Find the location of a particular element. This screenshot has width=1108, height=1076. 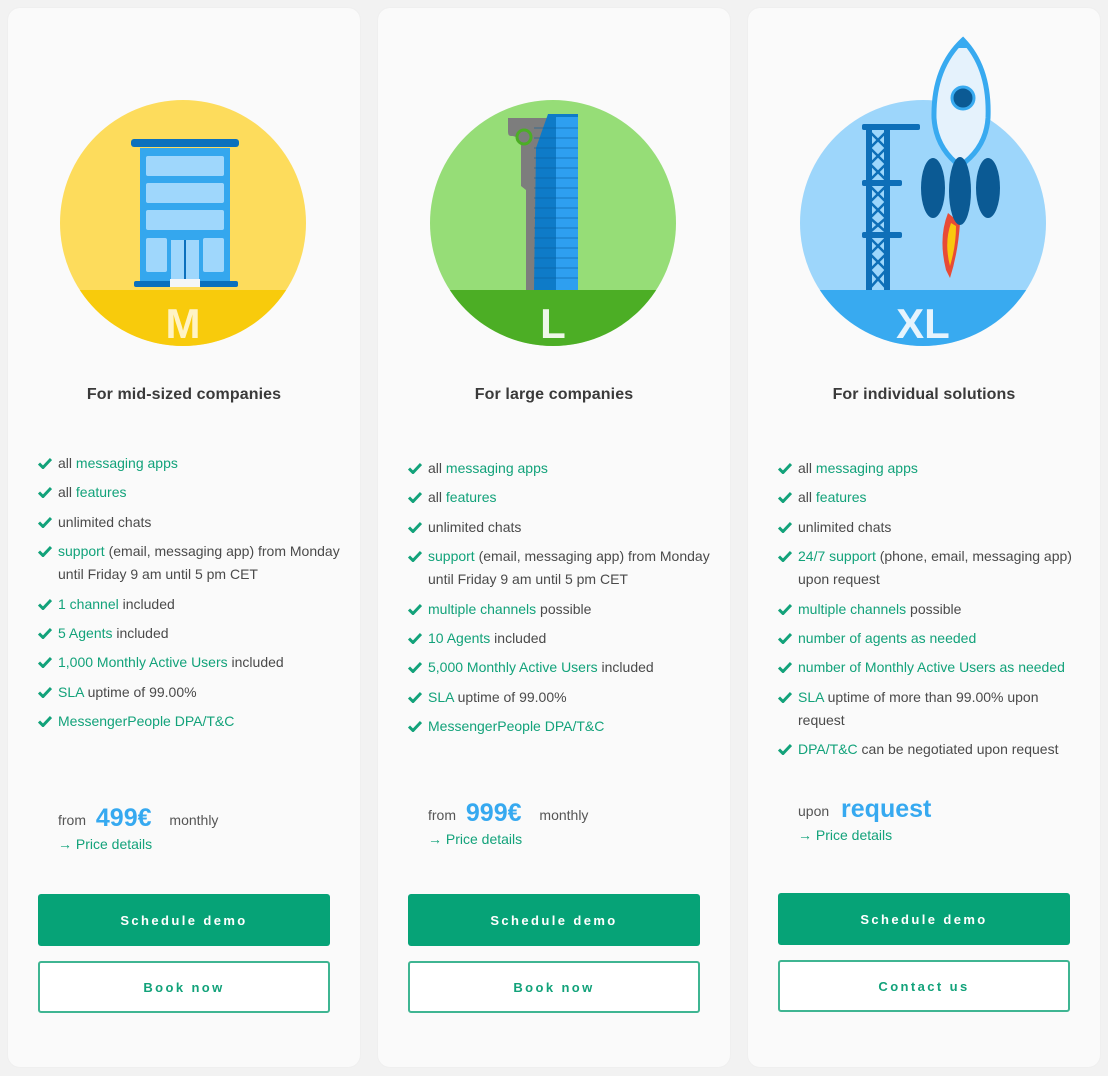

feature-link: DPA/T&C is located at coordinates (828, 749).